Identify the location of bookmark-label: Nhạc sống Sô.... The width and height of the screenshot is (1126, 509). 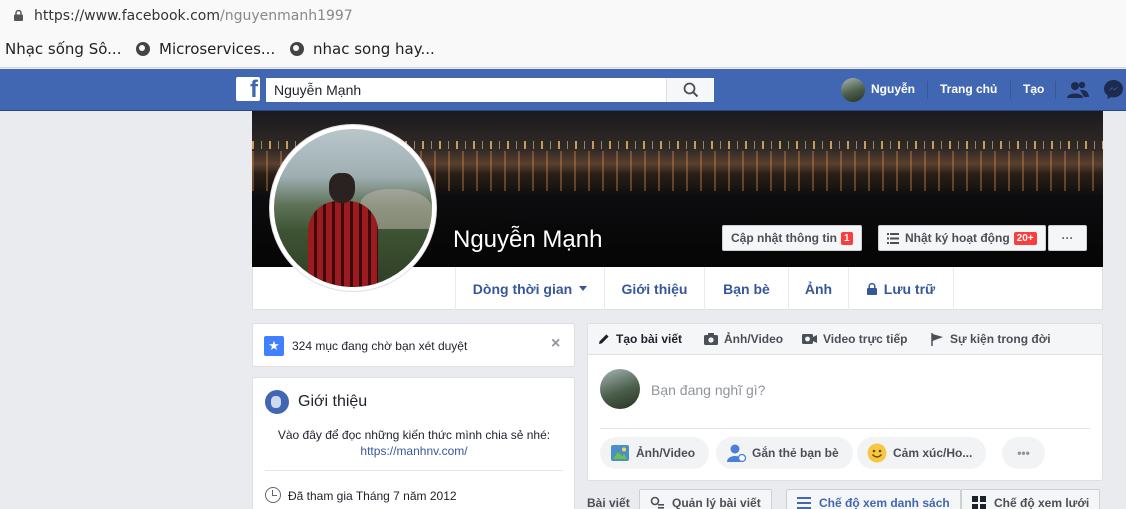
(63, 49).